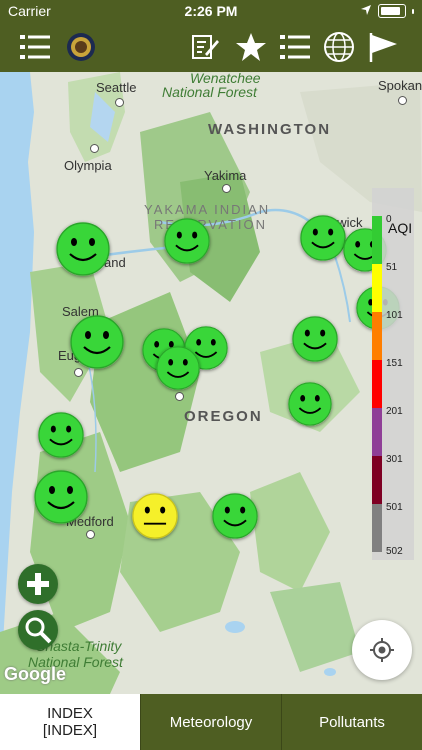 Image resolution: width=422 pixels, height=750 pixels. I want to click on battery-tip, so click(413, 11).